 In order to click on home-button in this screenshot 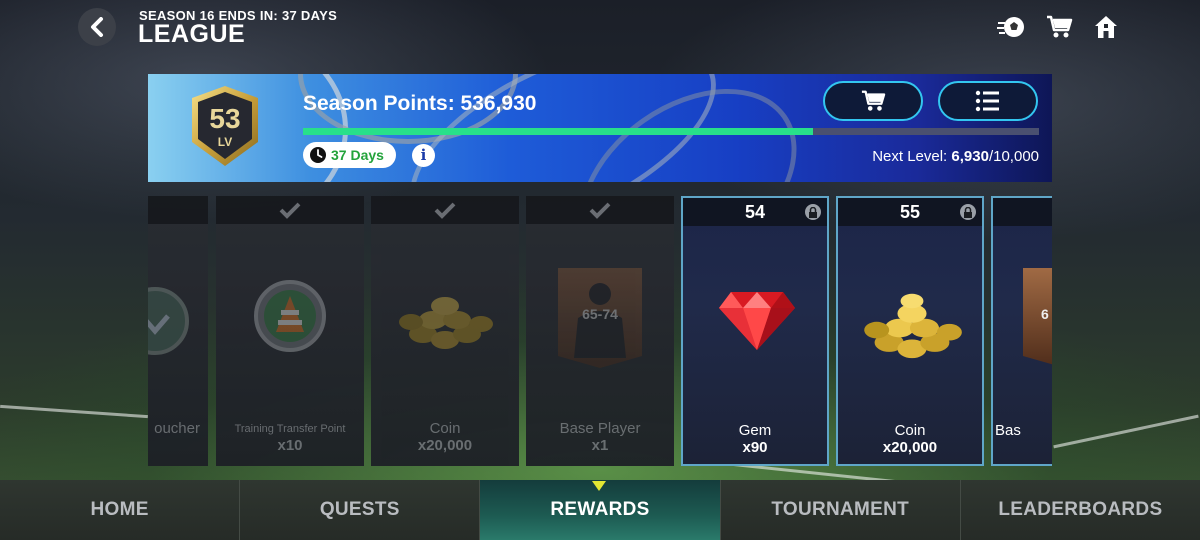, I will do `click(1106, 27)`.